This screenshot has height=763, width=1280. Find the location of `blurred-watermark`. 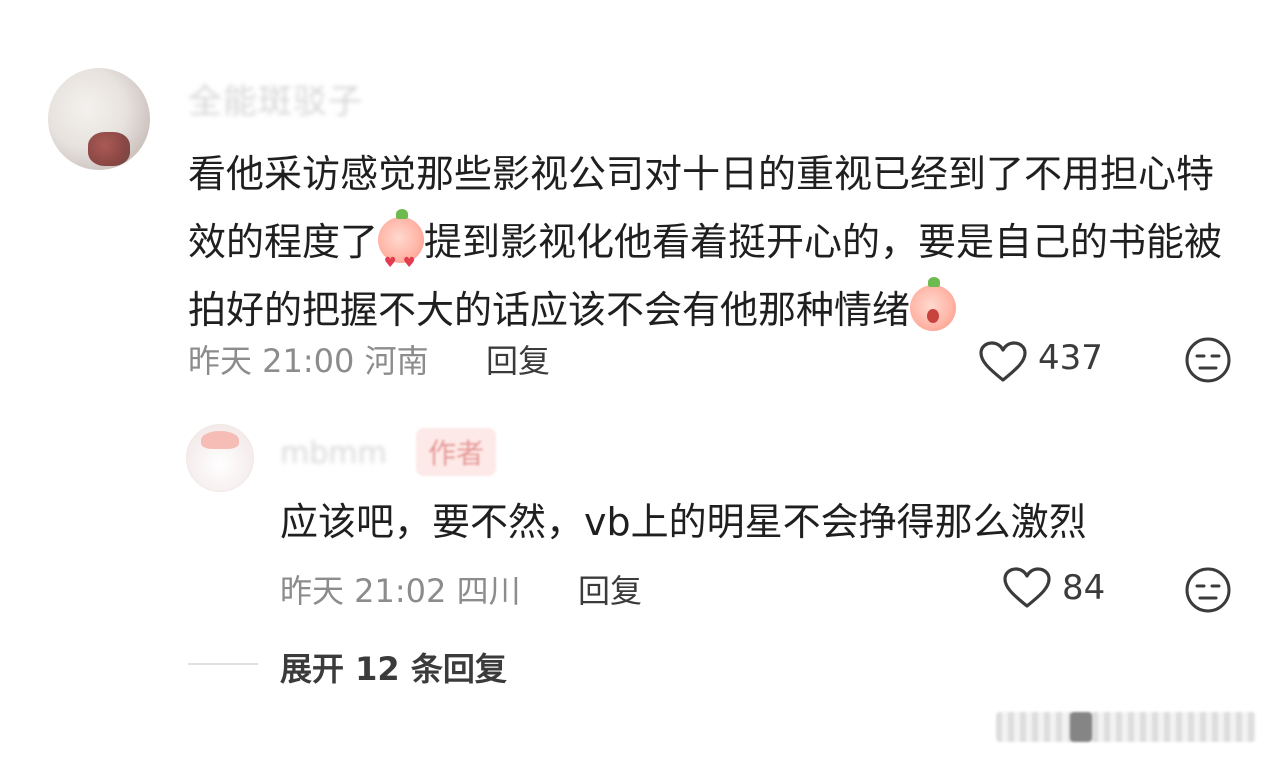

blurred-watermark is located at coordinates (1126, 727).